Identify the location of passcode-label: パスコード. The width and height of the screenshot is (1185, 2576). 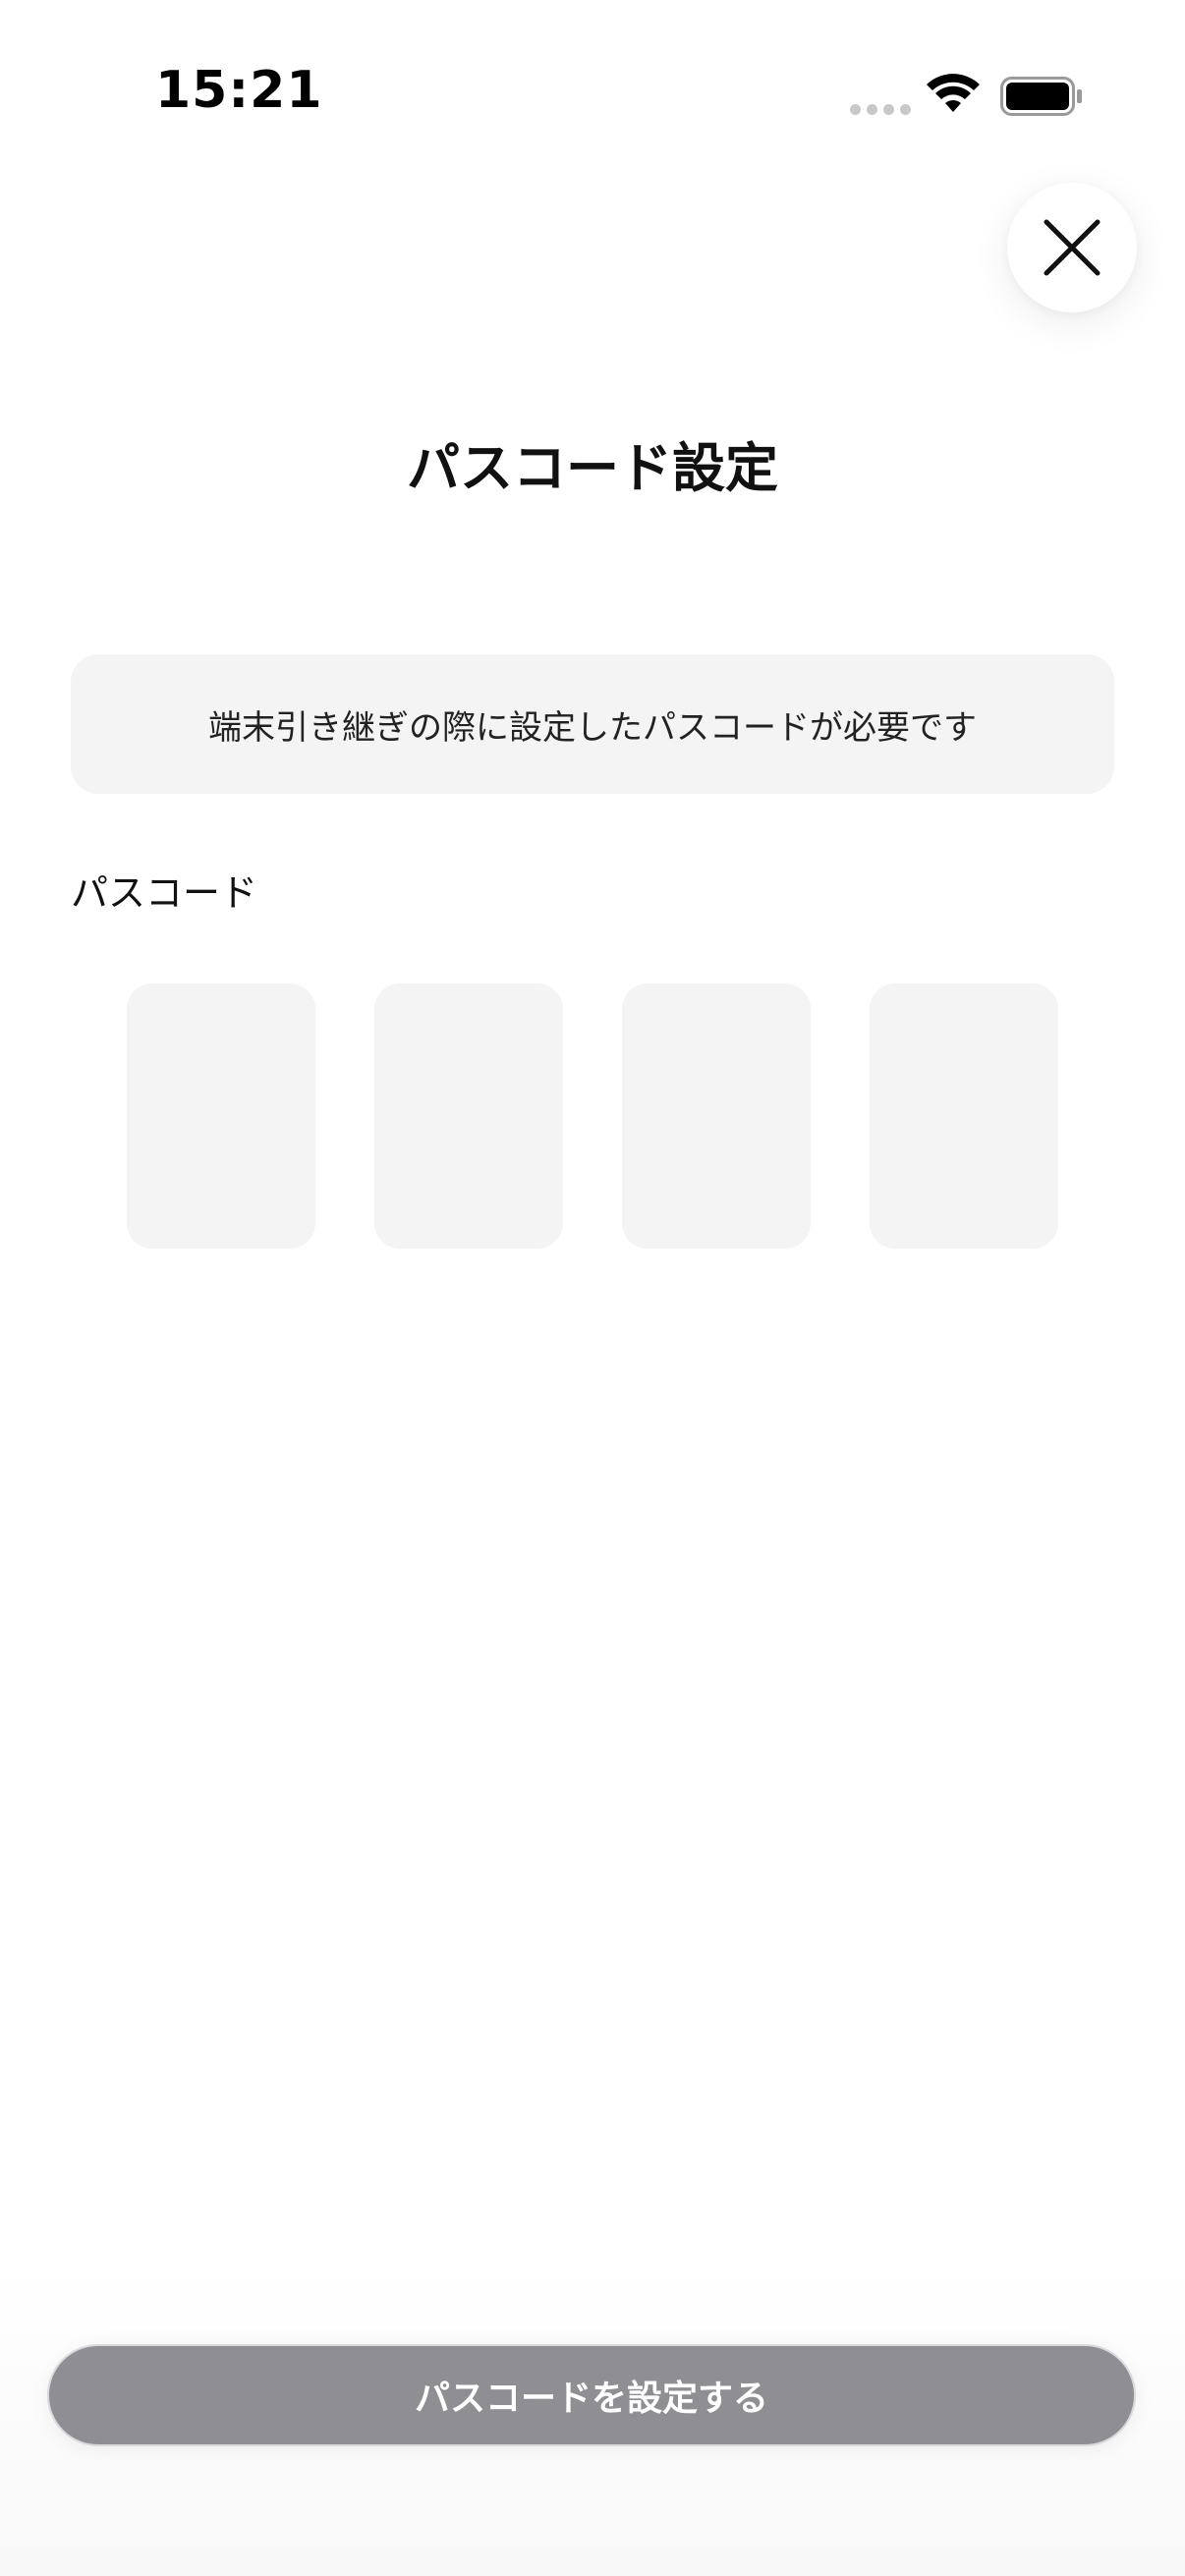
(165, 893).